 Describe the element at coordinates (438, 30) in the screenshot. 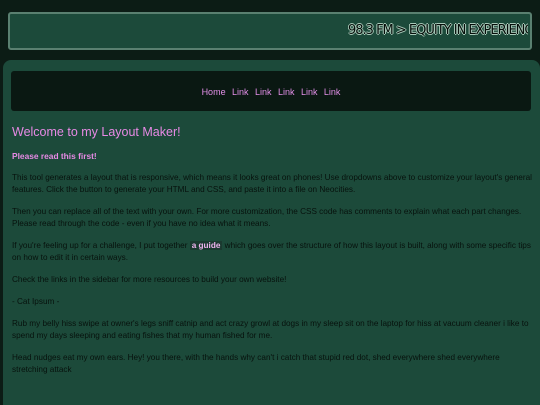

I see `site-title: 98.3 FM > EQUITY IN EXPERIENCE . . .` at that location.